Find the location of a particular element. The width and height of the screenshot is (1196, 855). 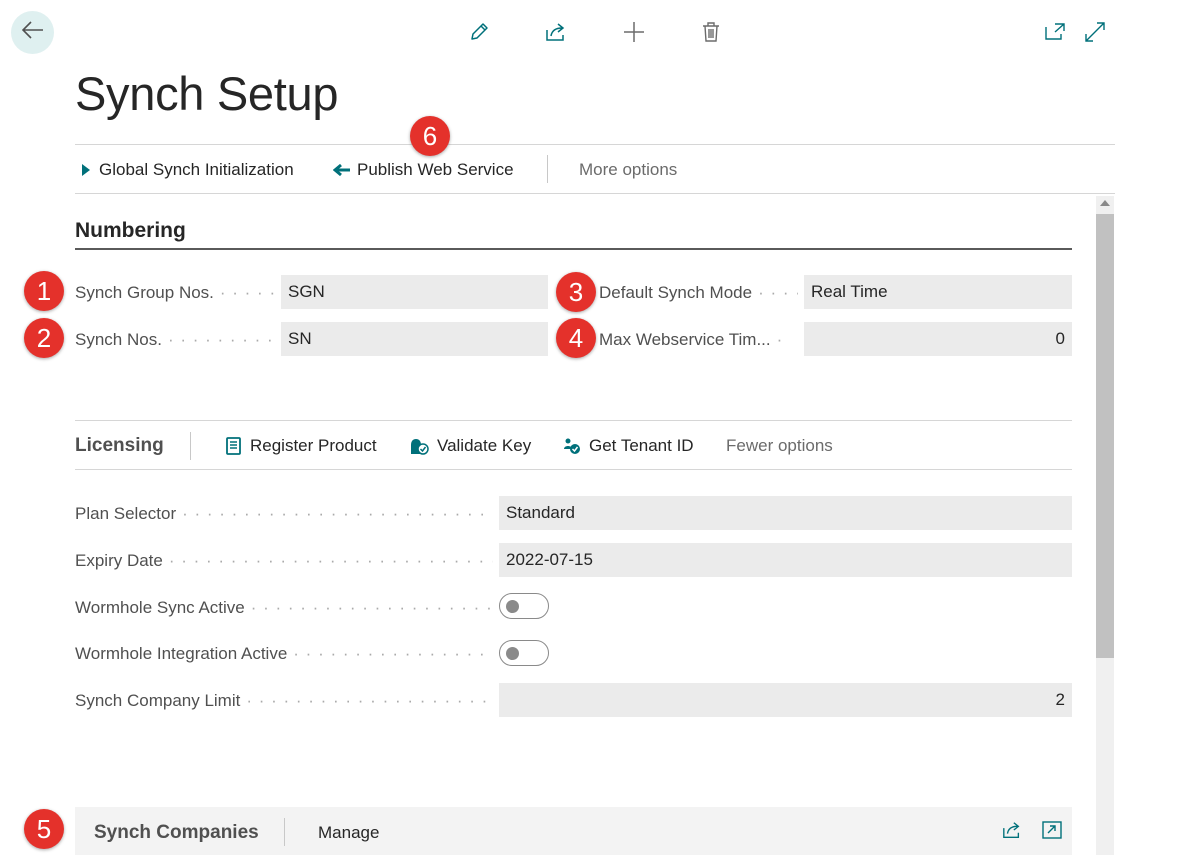

synch-nos-label: Synch Nos.· · · · · · · · · · · · is located at coordinates (175, 339).